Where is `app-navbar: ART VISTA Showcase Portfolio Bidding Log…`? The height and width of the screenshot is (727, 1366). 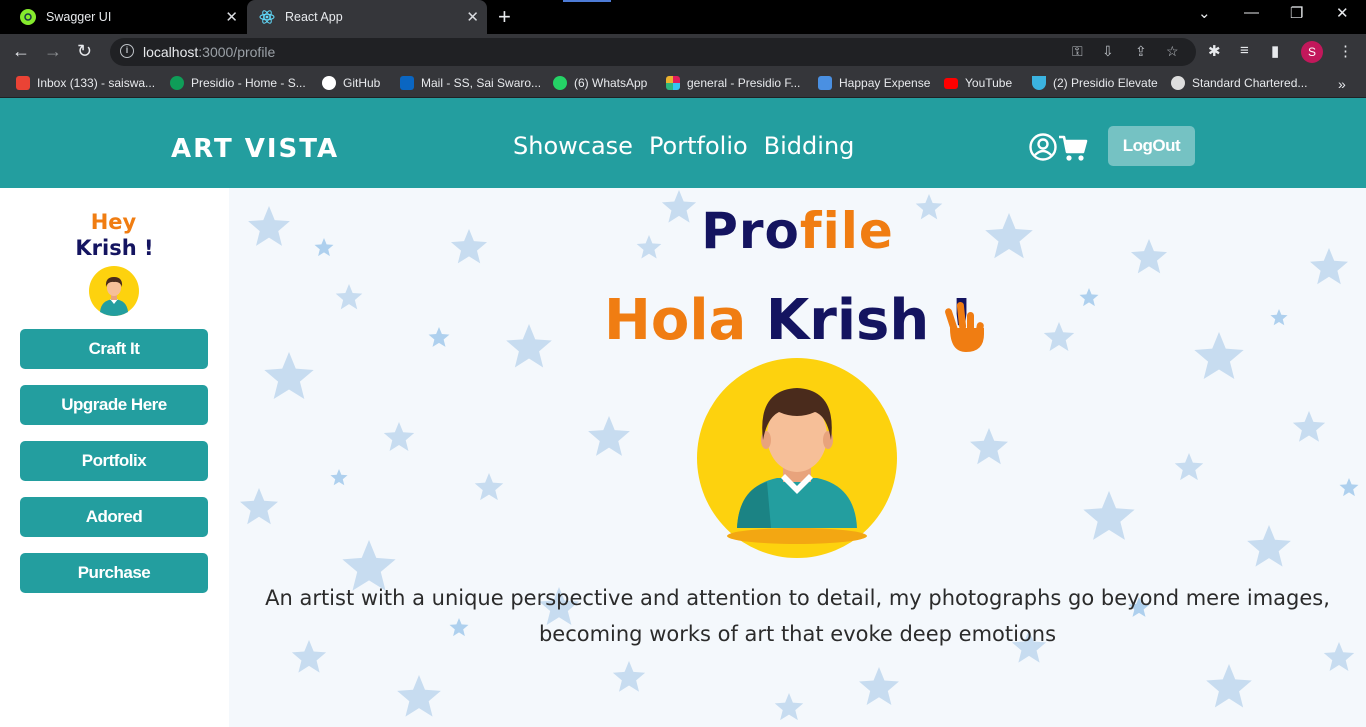 app-navbar: ART VISTA Showcase Portfolio Bidding Log… is located at coordinates (683, 146).